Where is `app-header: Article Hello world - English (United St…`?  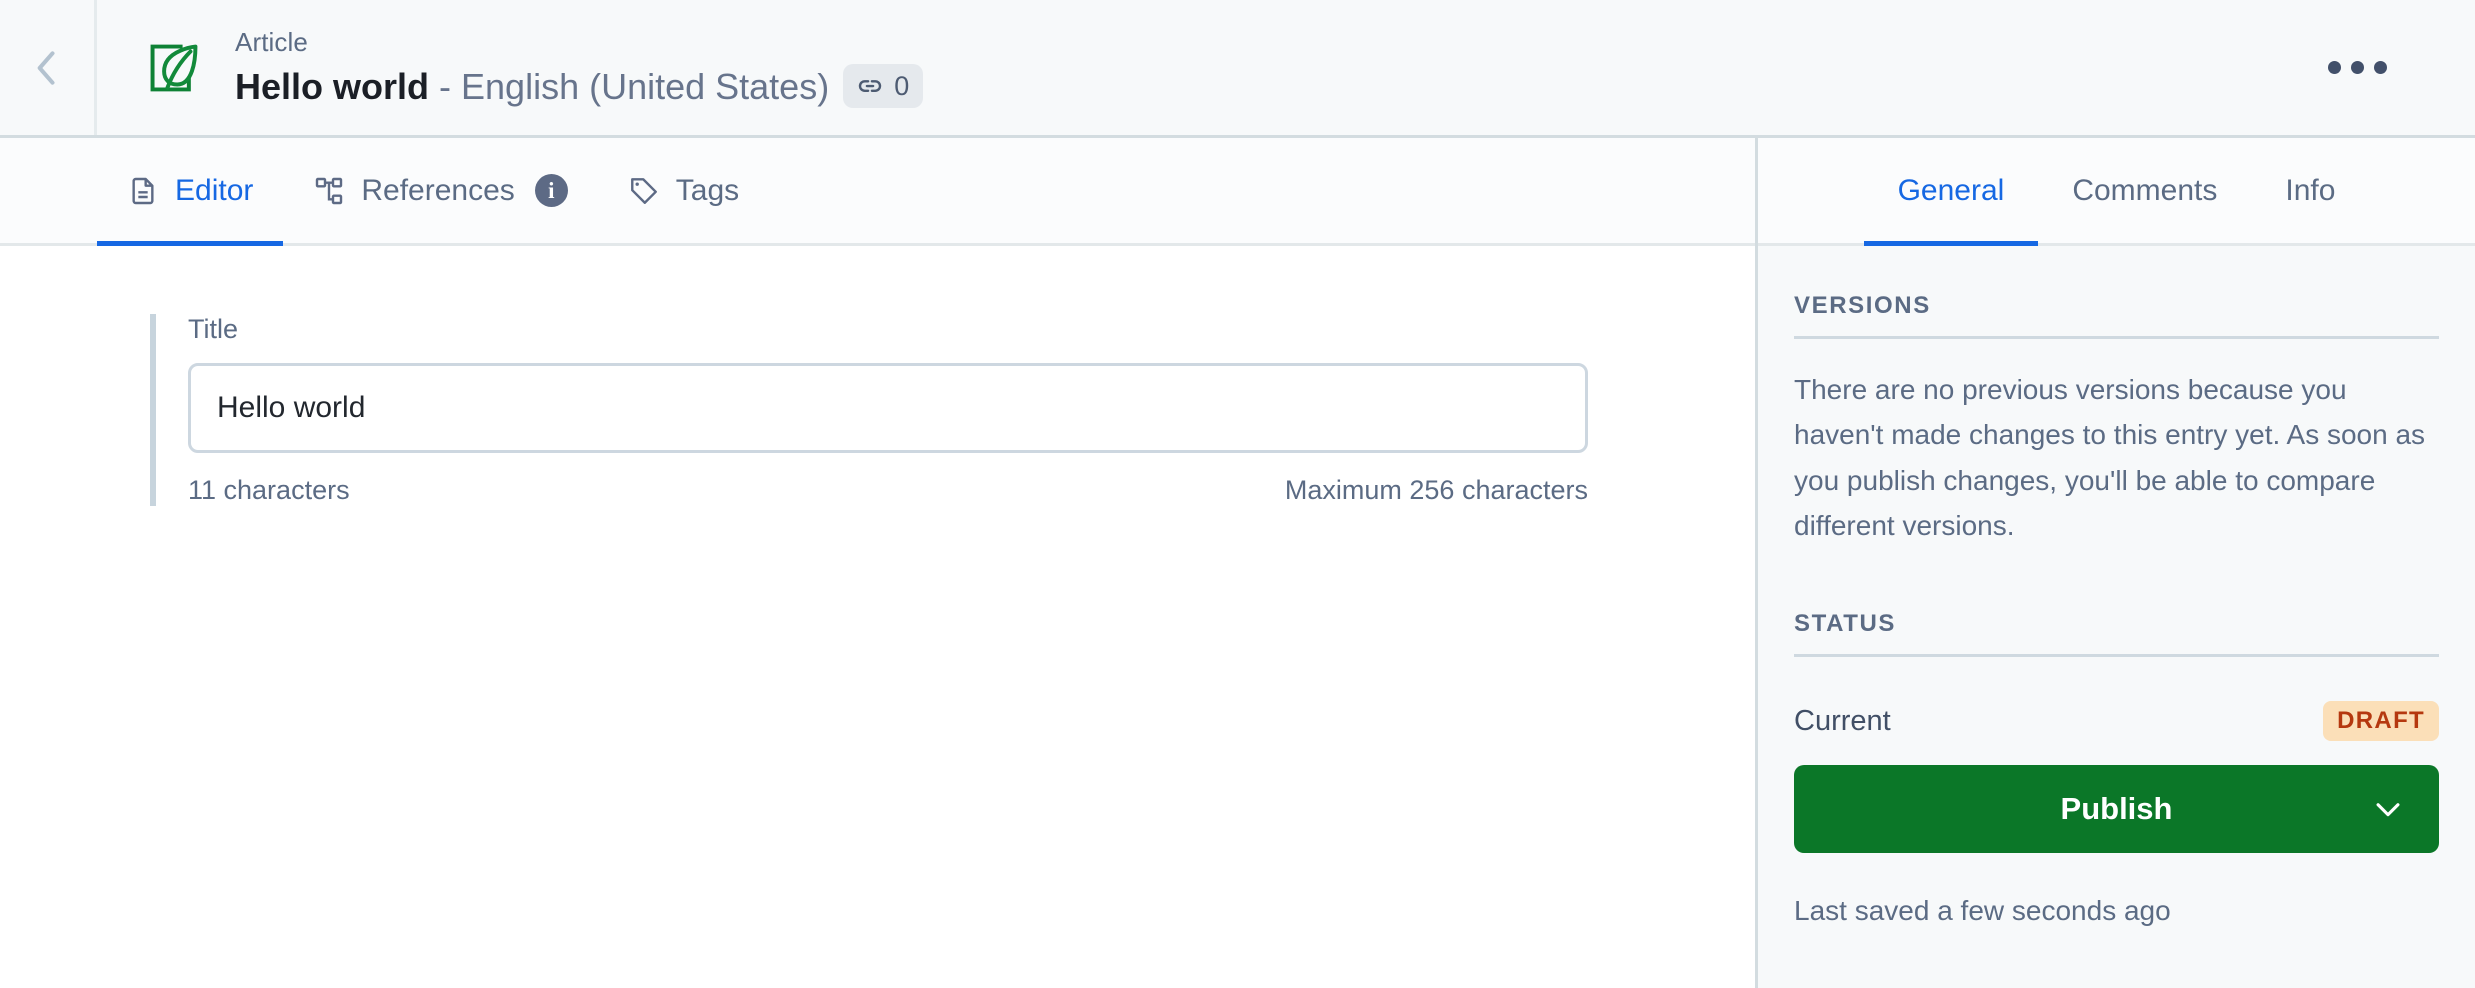
app-header: Article Hello world - English (United St… is located at coordinates (1237, 69).